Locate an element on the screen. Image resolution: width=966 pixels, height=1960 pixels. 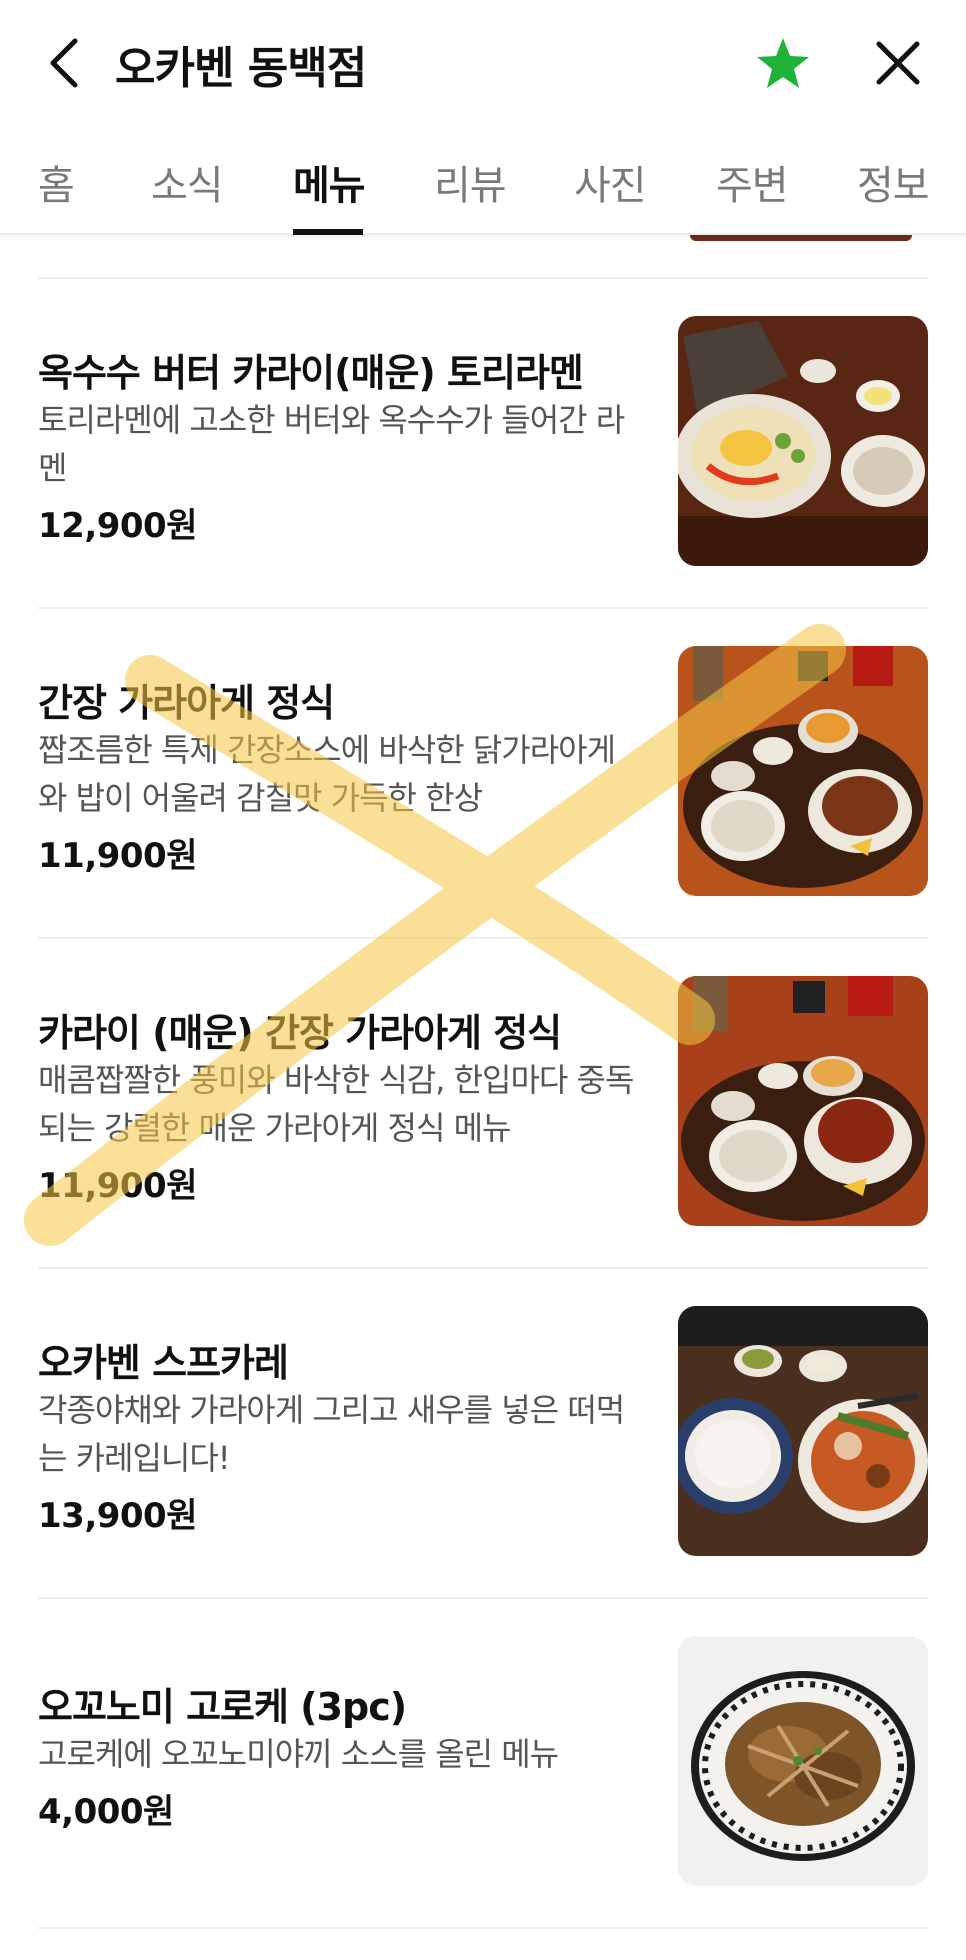
tab-home: 홈 is located at coordinates (56, 182).